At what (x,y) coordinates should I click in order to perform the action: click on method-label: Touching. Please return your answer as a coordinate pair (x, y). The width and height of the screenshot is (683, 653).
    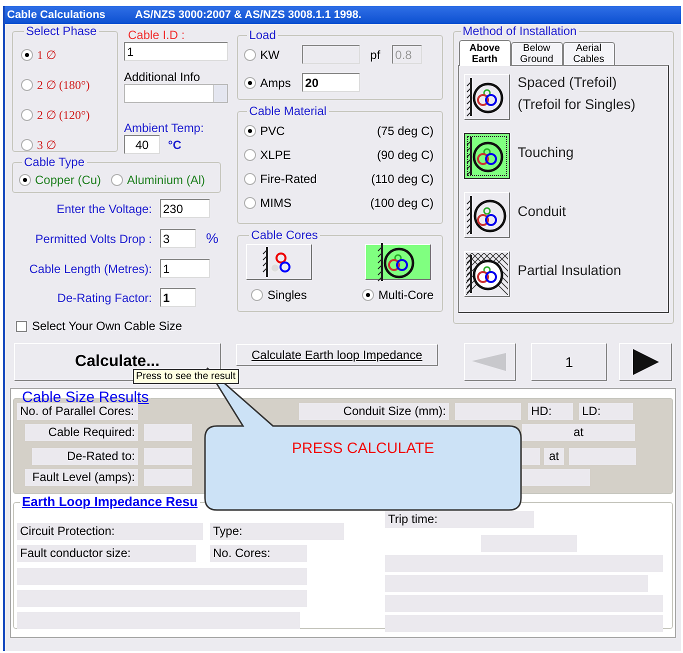
    Looking at the image, I should click on (546, 152).